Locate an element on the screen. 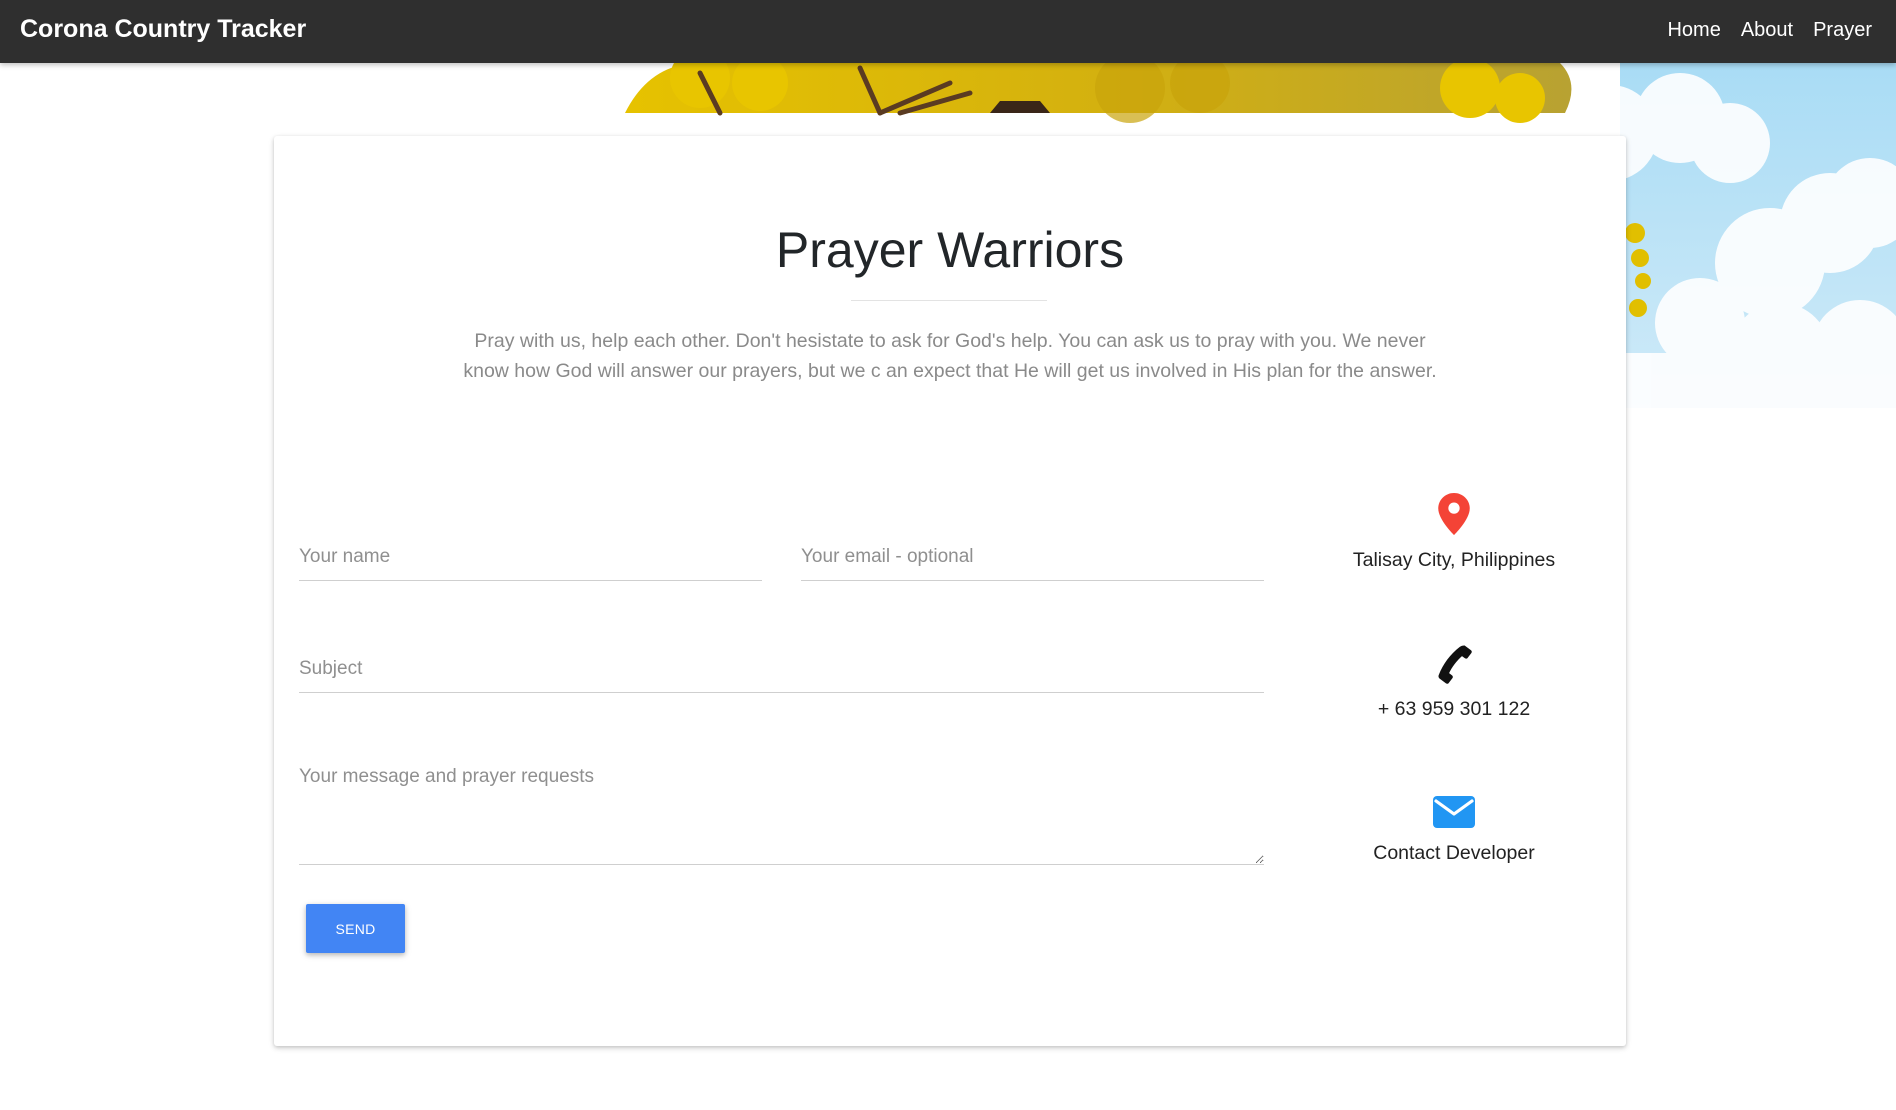 The height and width of the screenshot is (1110, 1896). contact-developer-link: Contact Developer is located at coordinates (1454, 853).